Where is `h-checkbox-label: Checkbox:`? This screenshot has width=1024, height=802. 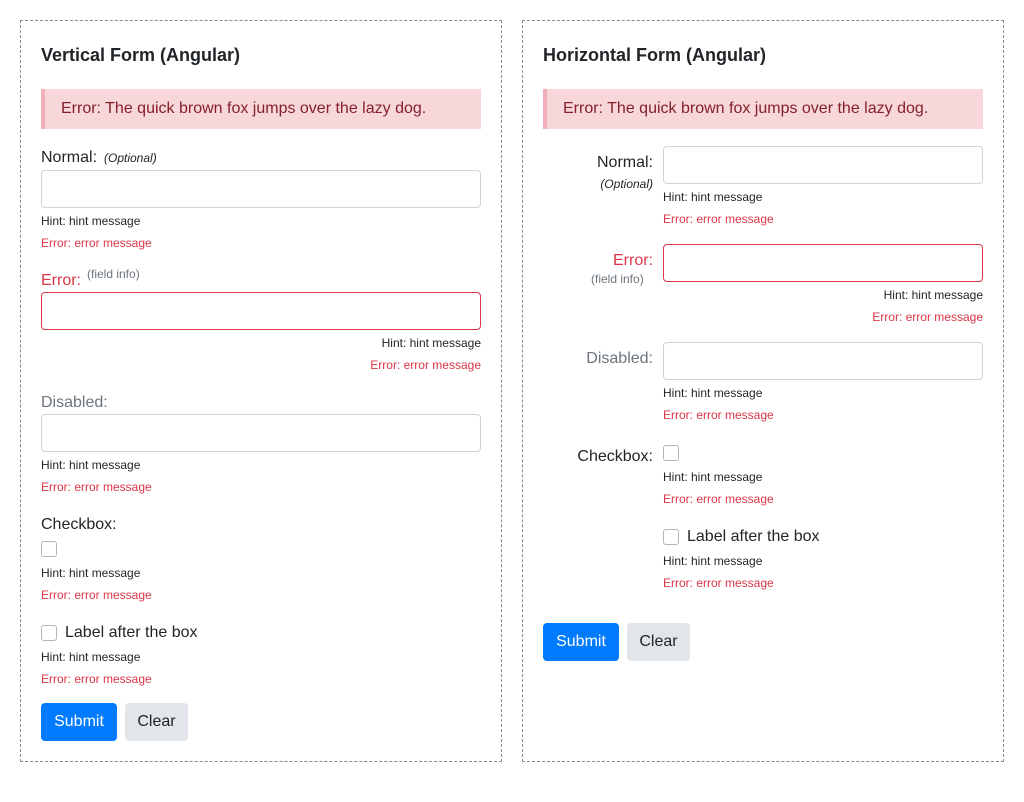 h-checkbox-label: Checkbox: is located at coordinates (615, 456).